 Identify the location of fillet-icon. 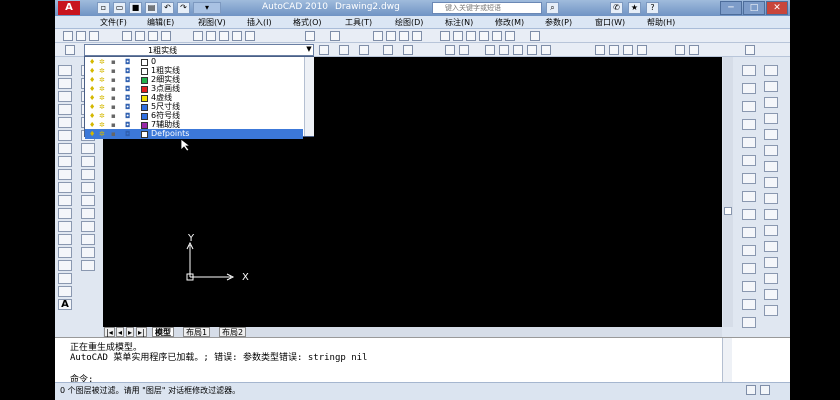
(88, 252).